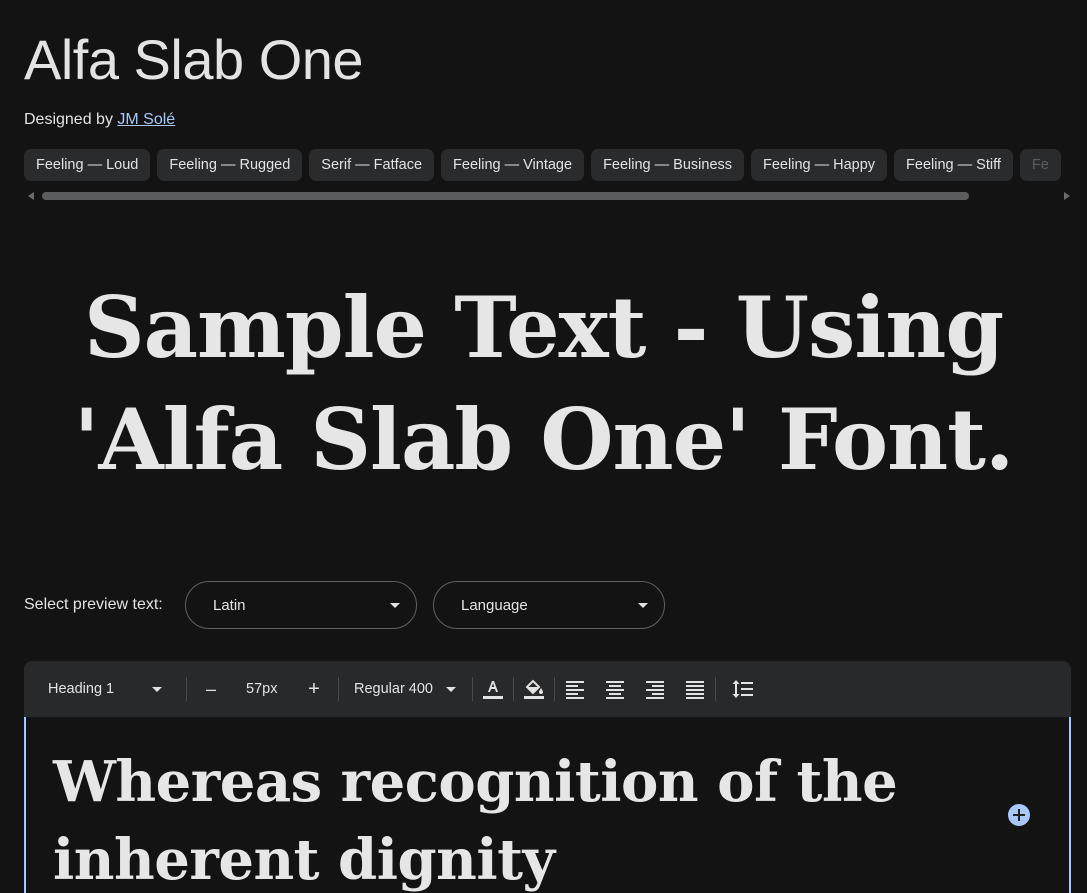 This screenshot has height=893, width=1087. I want to click on weight-select: Regular 400, so click(409, 689).